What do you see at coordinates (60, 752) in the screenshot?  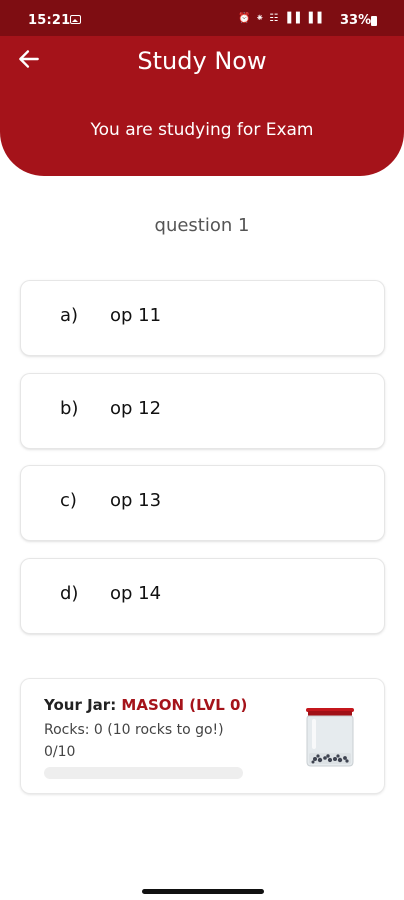 I see `jar-count: 0/10` at bounding box center [60, 752].